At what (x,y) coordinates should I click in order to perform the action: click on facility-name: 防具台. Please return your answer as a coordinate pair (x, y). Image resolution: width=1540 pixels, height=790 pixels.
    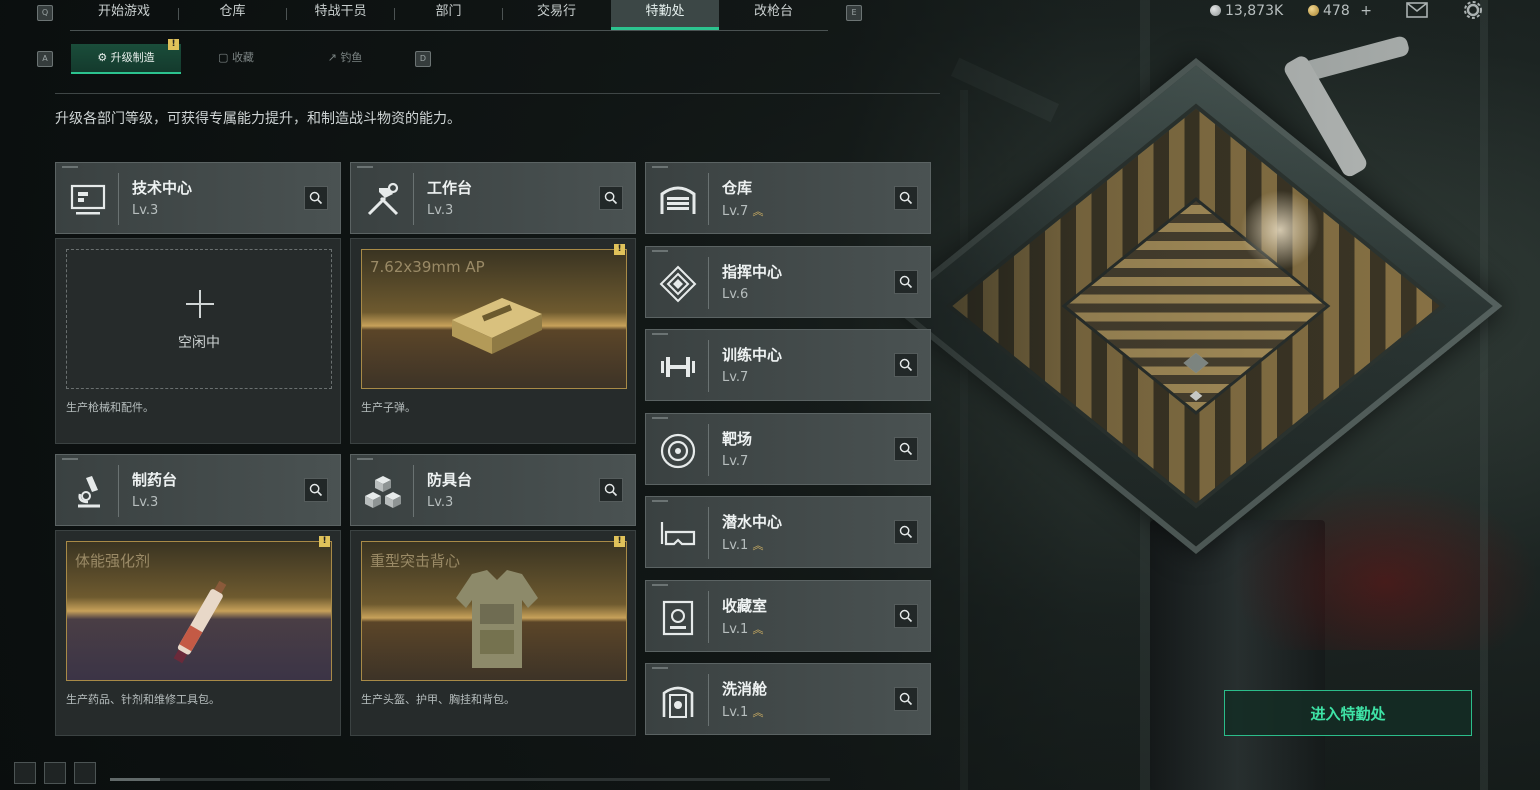
    Looking at the image, I should click on (450, 480).